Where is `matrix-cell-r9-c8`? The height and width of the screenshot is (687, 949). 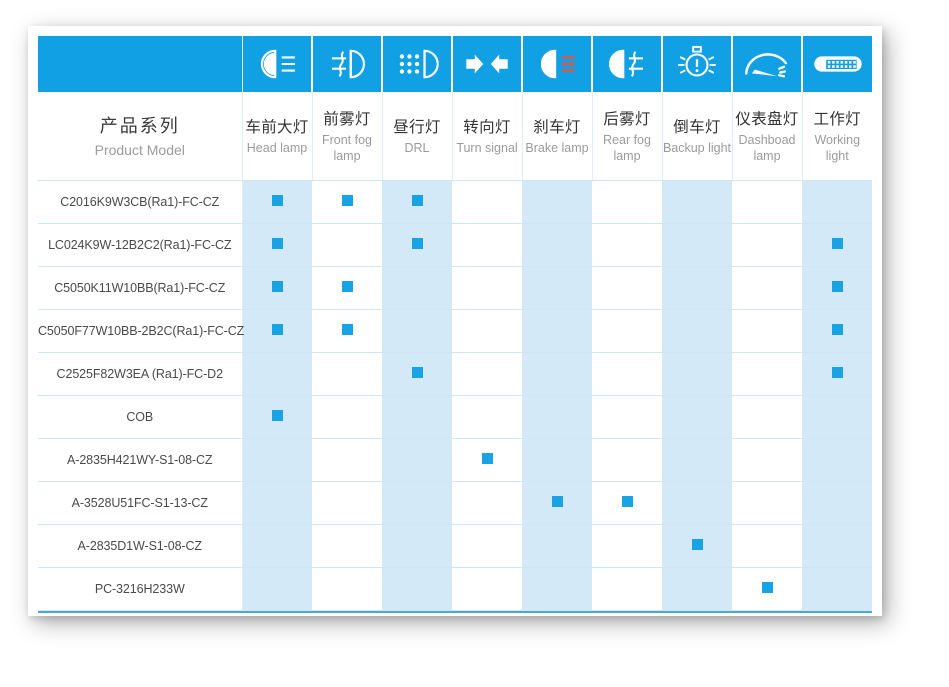 matrix-cell-r9-c8 is located at coordinates (837, 589).